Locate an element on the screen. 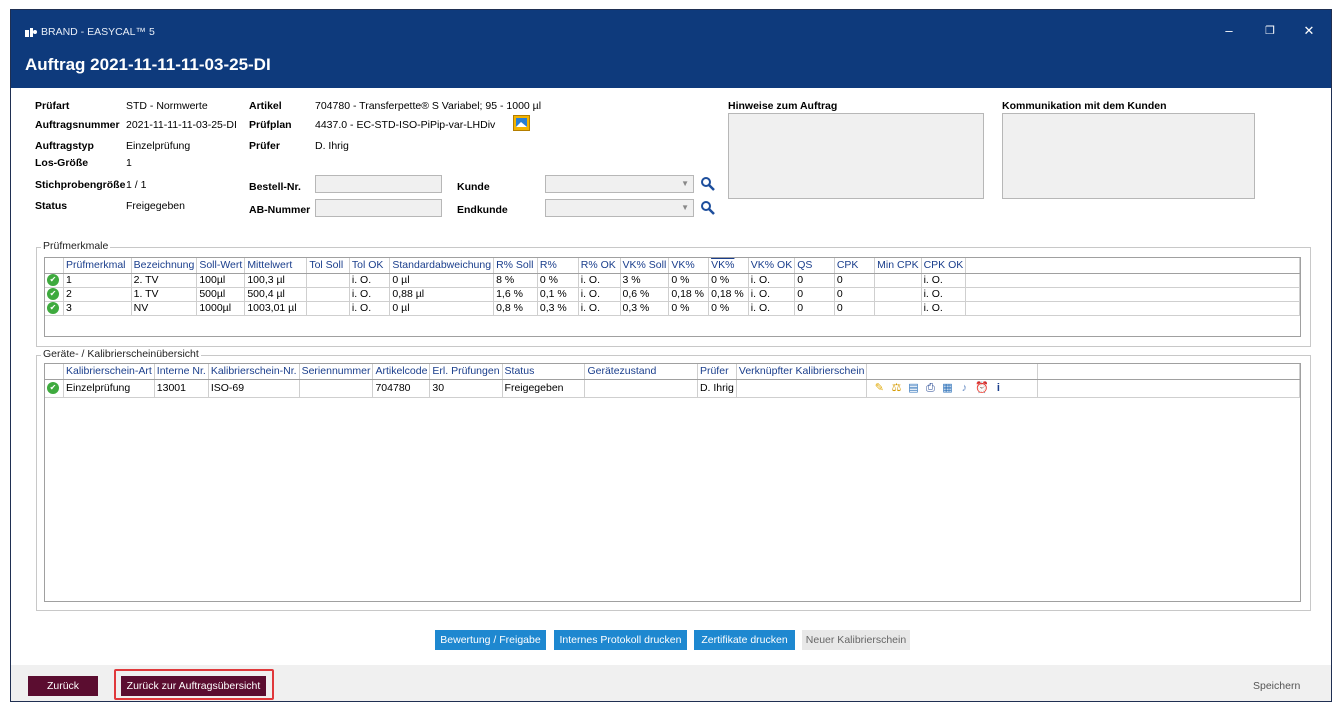  column-header: CPK OK is located at coordinates (944, 266).